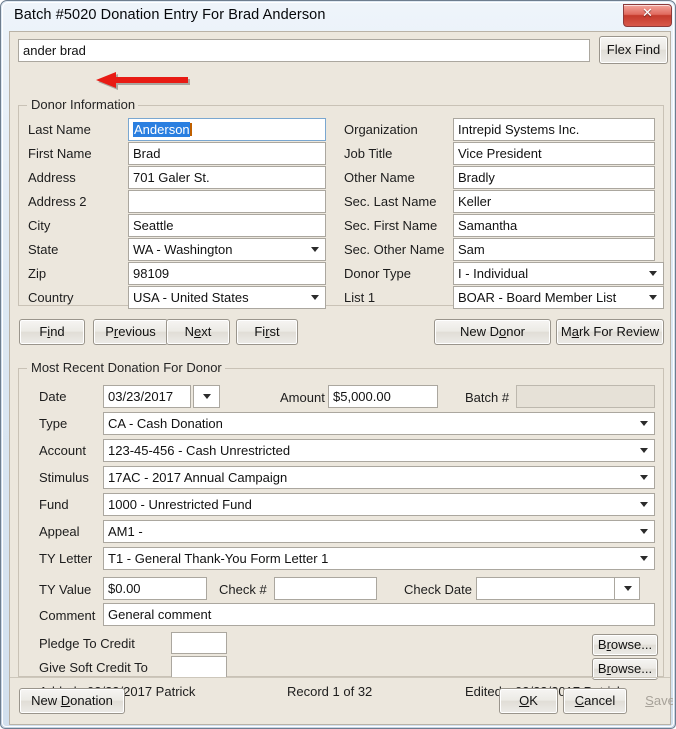 This screenshot has height=729, width=676. Describe the element at coordinates (227, 129) in the screenshot. I see `last-name-field: Anderson` at that location.